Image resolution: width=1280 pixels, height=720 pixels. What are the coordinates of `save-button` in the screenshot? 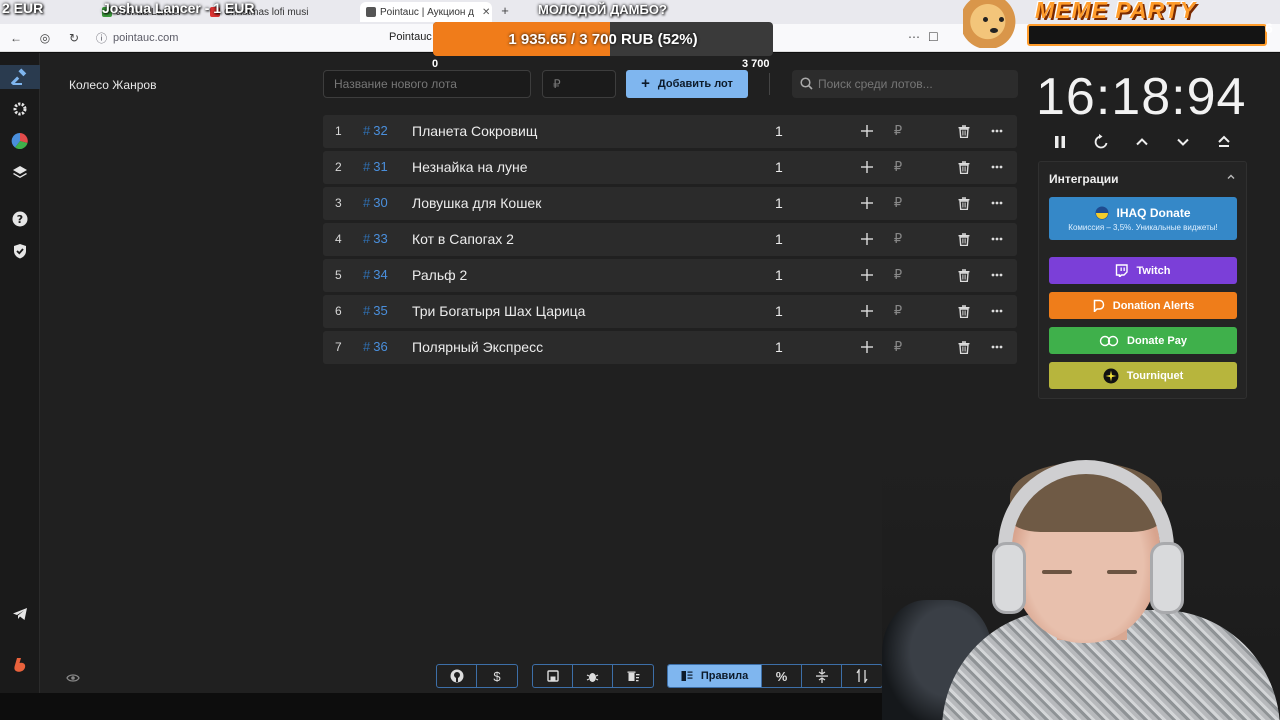 It's located at (553, 676).